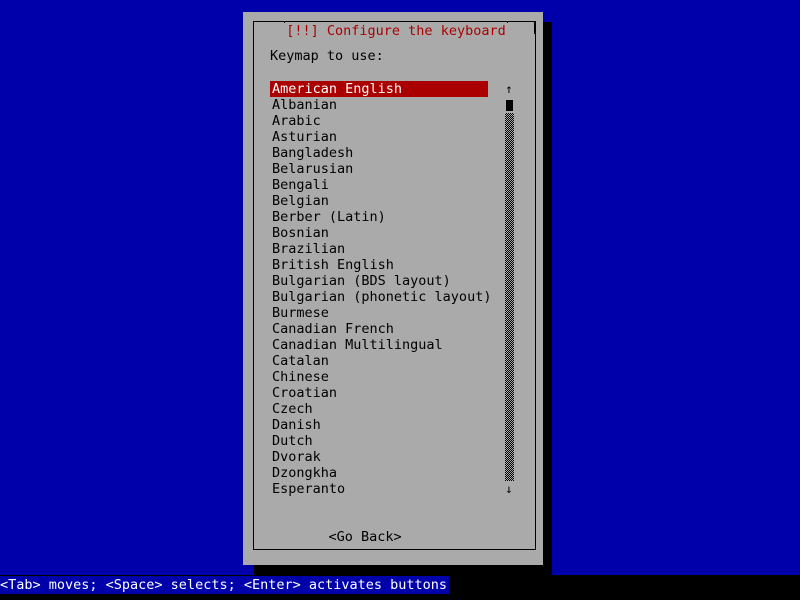 This screenshot has height=600, width=800. Describe the element at coordinates (365, 537) in the screenshot. I see `go-back-button: <Go Back>` at that location.